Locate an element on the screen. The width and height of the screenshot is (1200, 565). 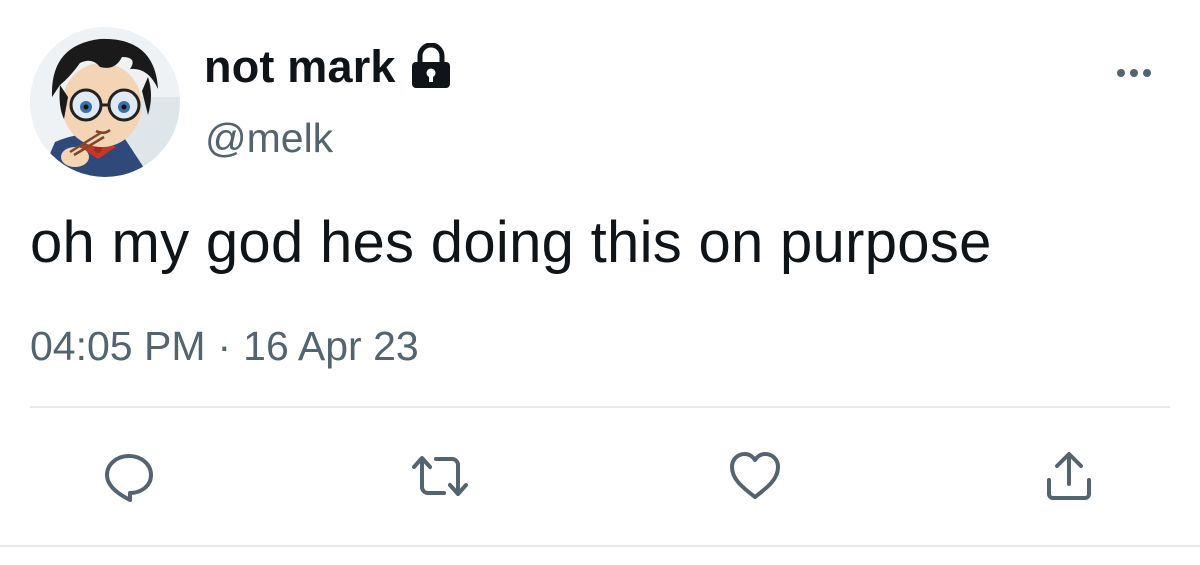
heart-icon is located at coordinates (755, 476).